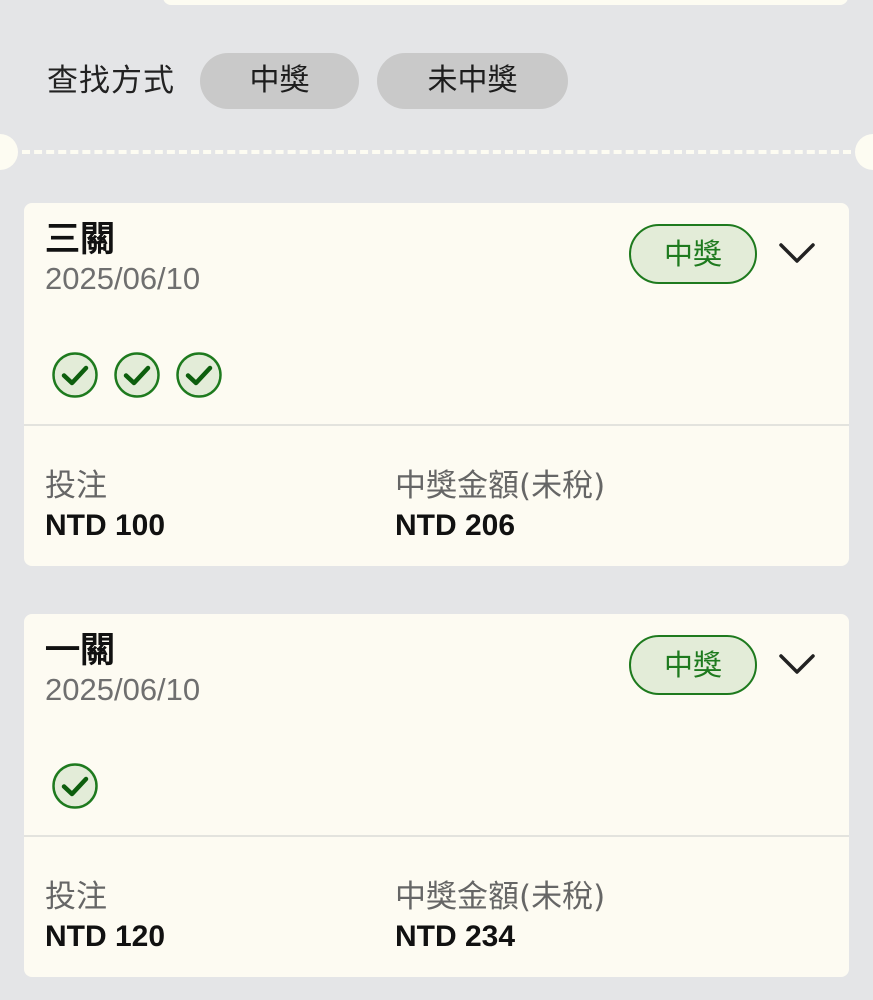 The height and width of the screenshot is (1000, 873). I want to click on bet-card-title: 三關, so click(80, 240).